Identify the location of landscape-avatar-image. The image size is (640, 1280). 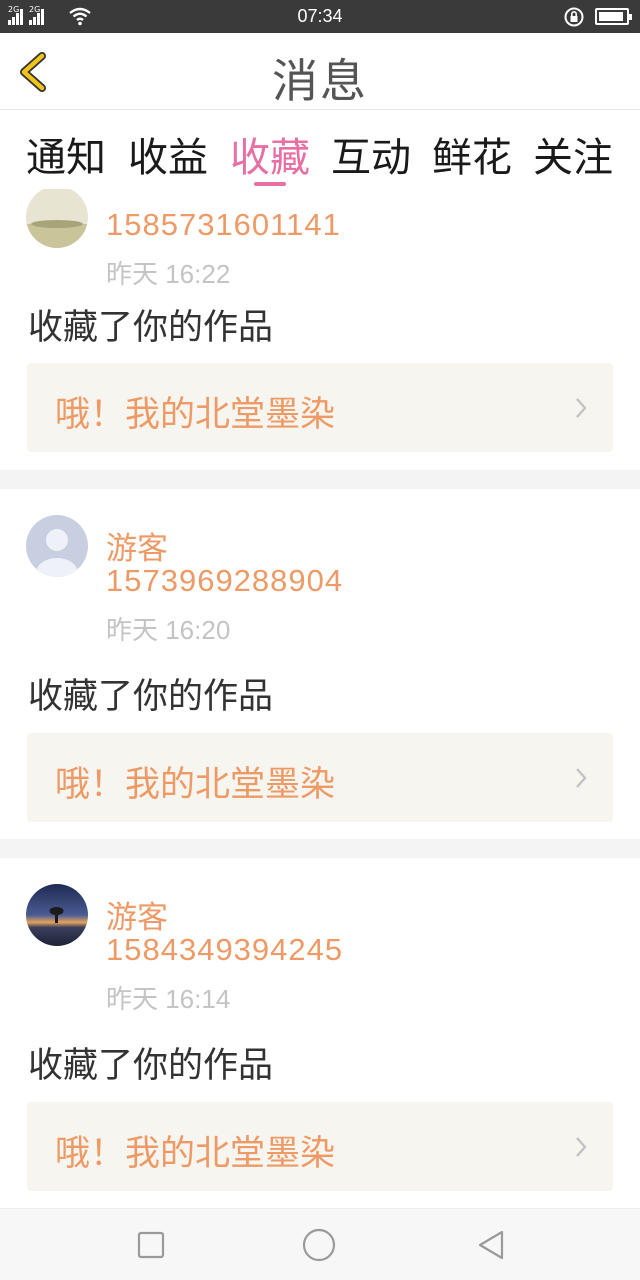
(57, 218).